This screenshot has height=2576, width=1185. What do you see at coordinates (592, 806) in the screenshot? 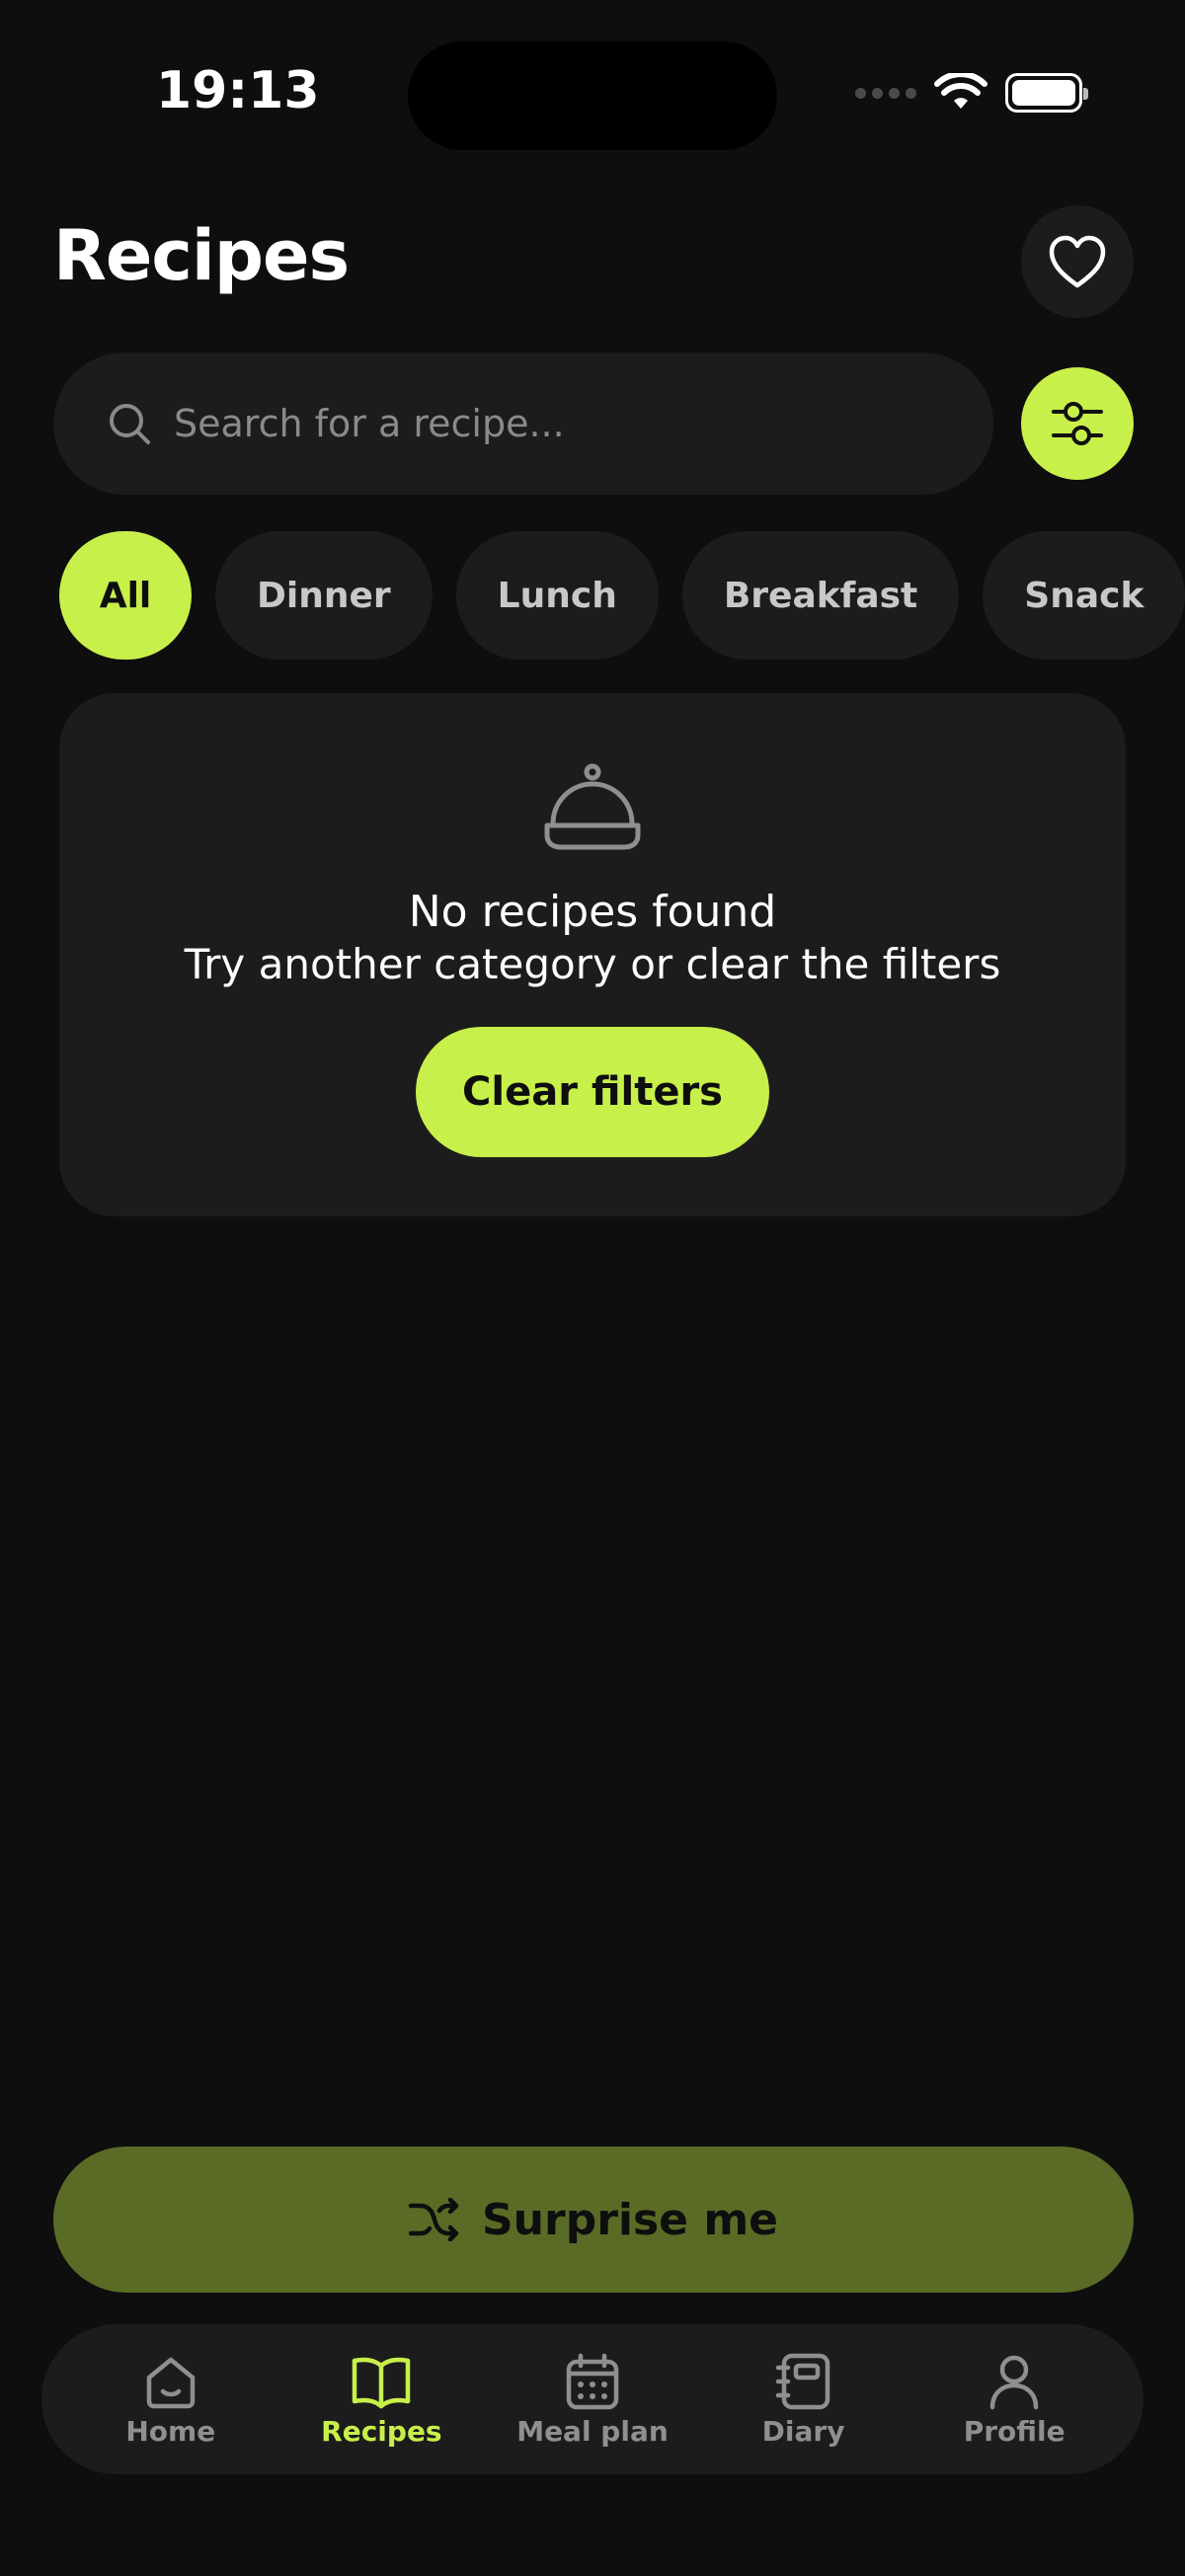
I see `cloche-icon` at bounding box center [592, 806].